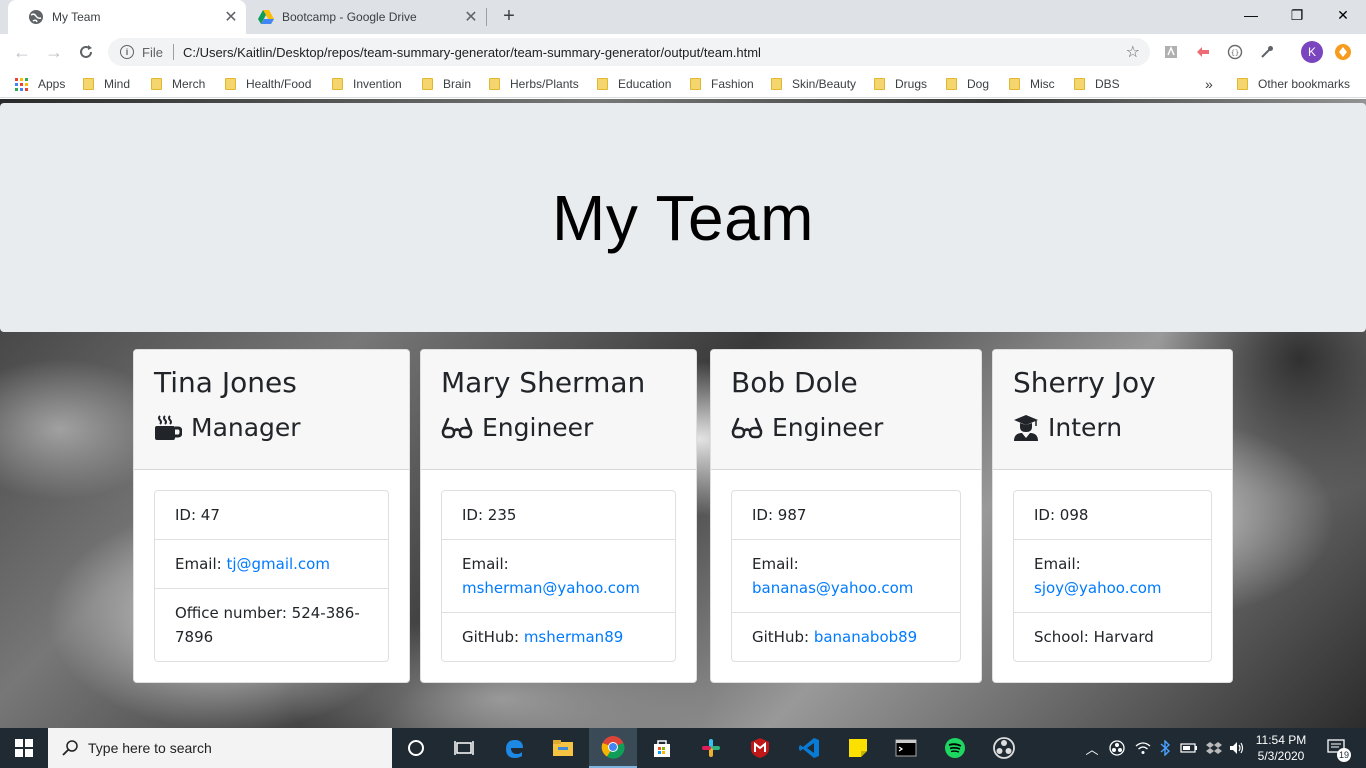 The width and height of the screenshot is (1366, 768). Describe the element at coordinates (662, 748) in the screenshot. I see `store-icon` at that location.